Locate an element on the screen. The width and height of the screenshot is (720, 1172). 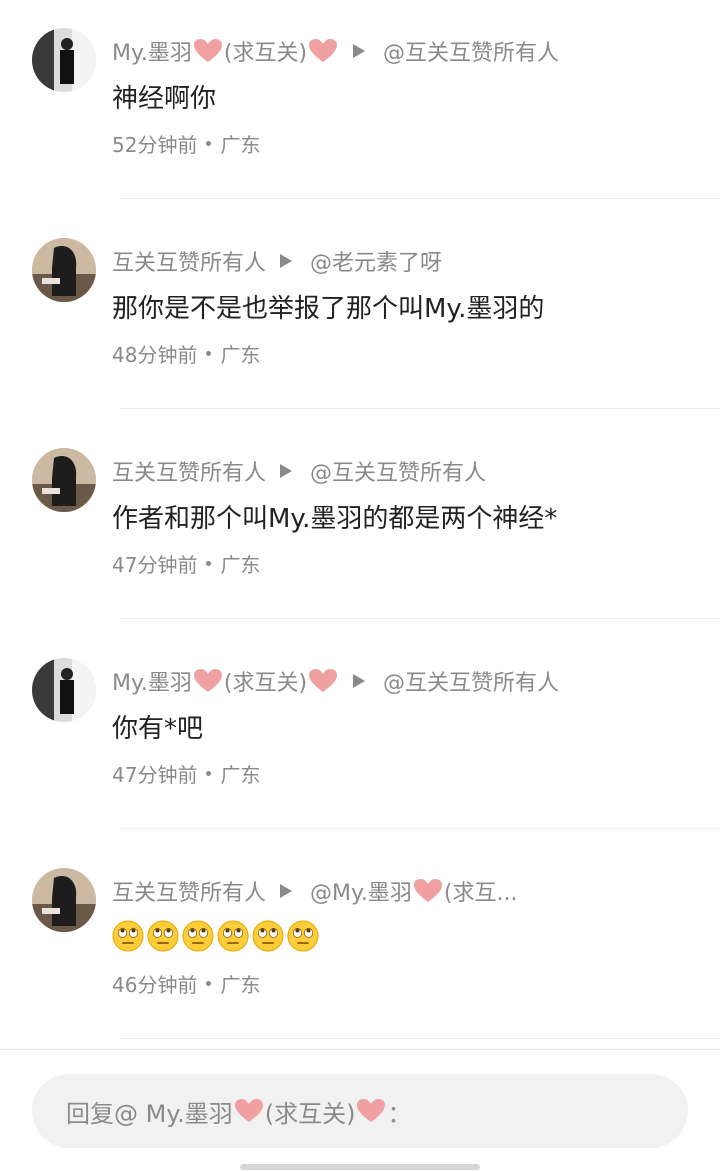
footer-divider is located at coordinates (360, 1049).